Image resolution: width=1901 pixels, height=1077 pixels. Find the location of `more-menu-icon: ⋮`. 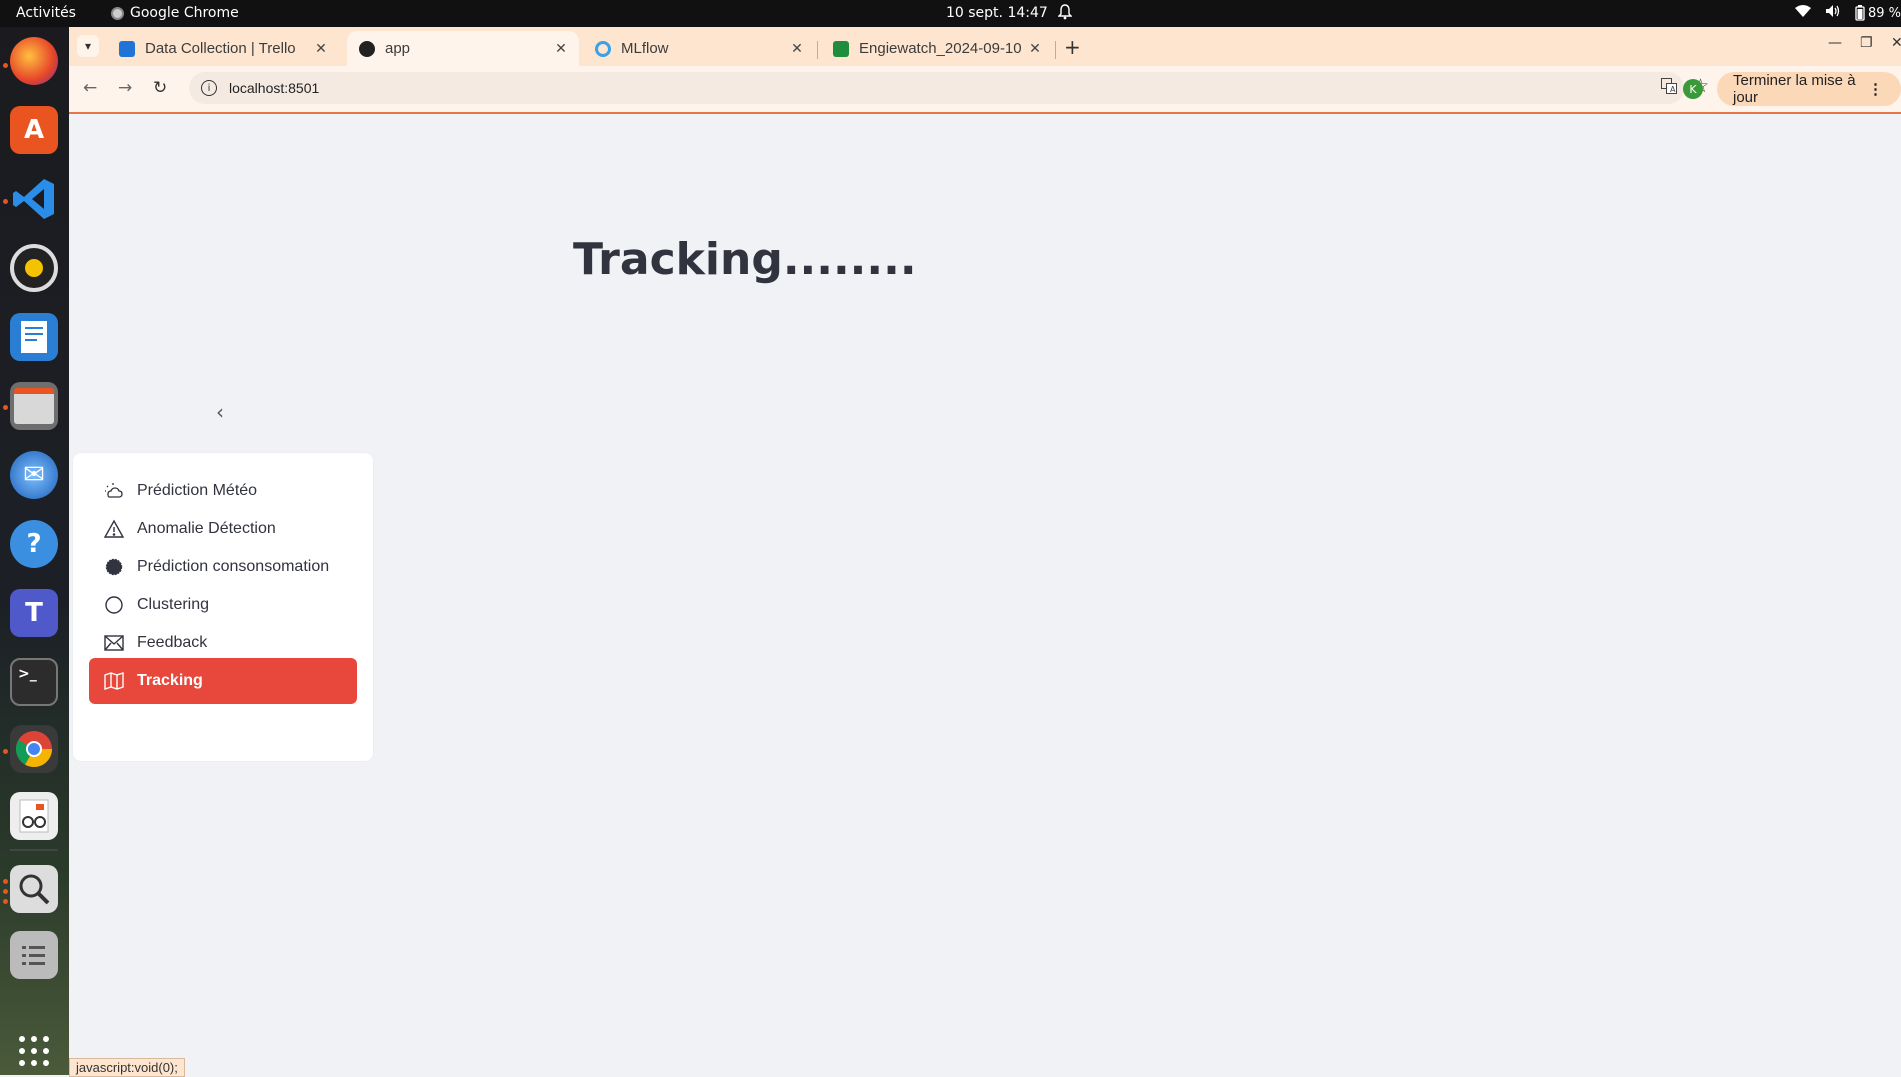

more-menu-icon: ⋮ is located at coordinates (1875, 89).